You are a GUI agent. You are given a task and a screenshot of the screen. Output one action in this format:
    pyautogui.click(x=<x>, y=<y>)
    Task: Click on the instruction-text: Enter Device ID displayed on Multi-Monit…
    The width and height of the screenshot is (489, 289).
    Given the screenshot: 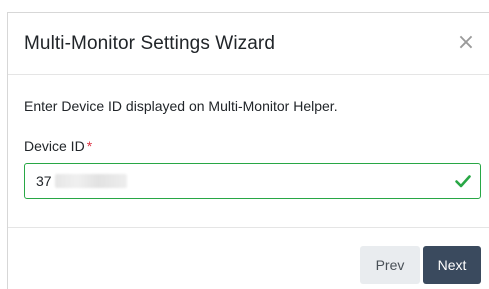 What is the action you would take?
    pyautogui.click(x=181, y=106)
    